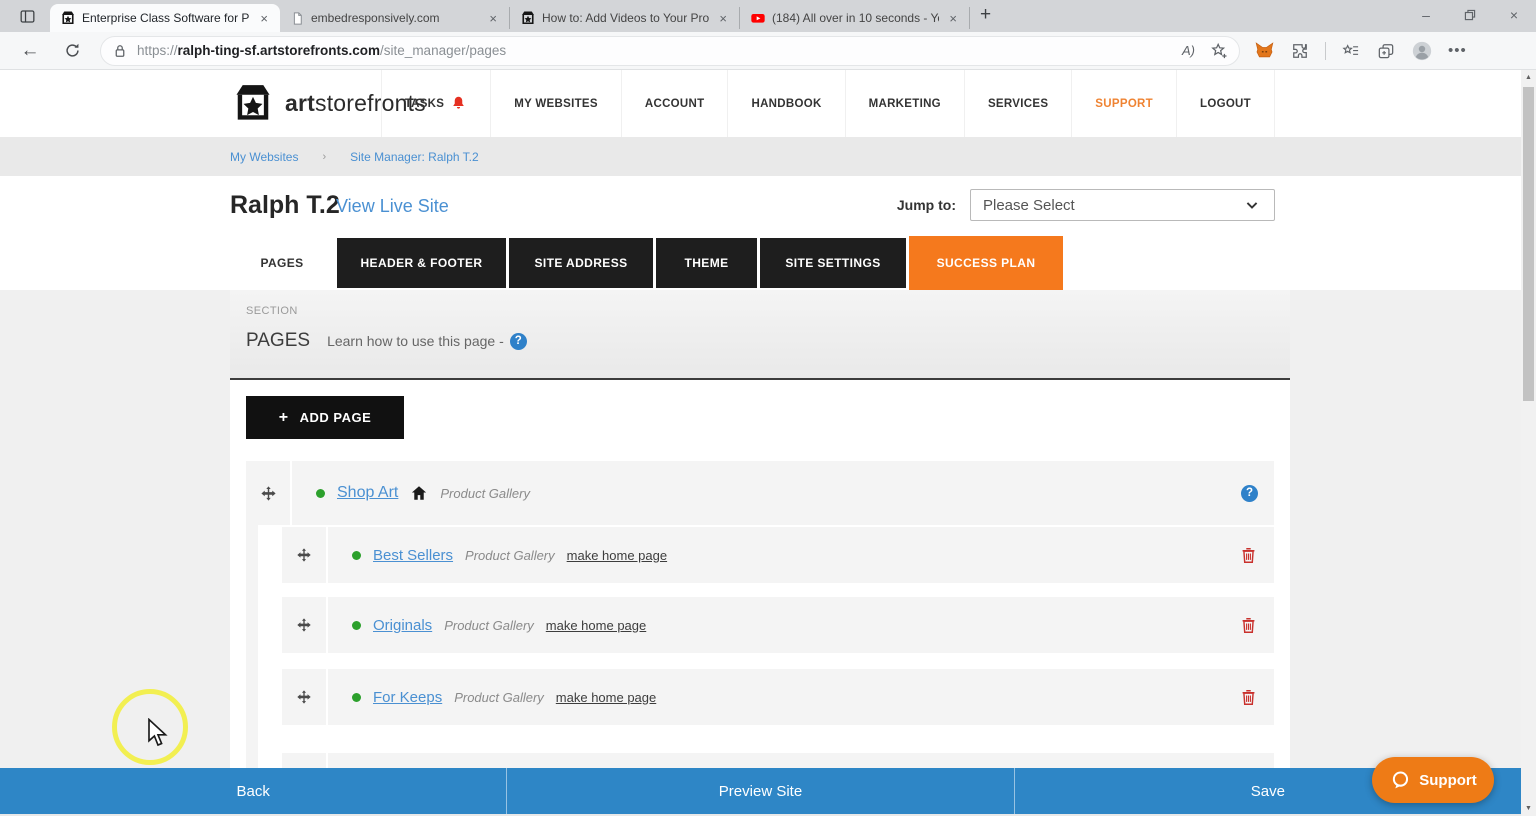 The height and width of the screenshot is (816, 1536). Describe the element at coordinates (30, 51) in the screenshot. I see `back-navigation-icon: ←` at that location.